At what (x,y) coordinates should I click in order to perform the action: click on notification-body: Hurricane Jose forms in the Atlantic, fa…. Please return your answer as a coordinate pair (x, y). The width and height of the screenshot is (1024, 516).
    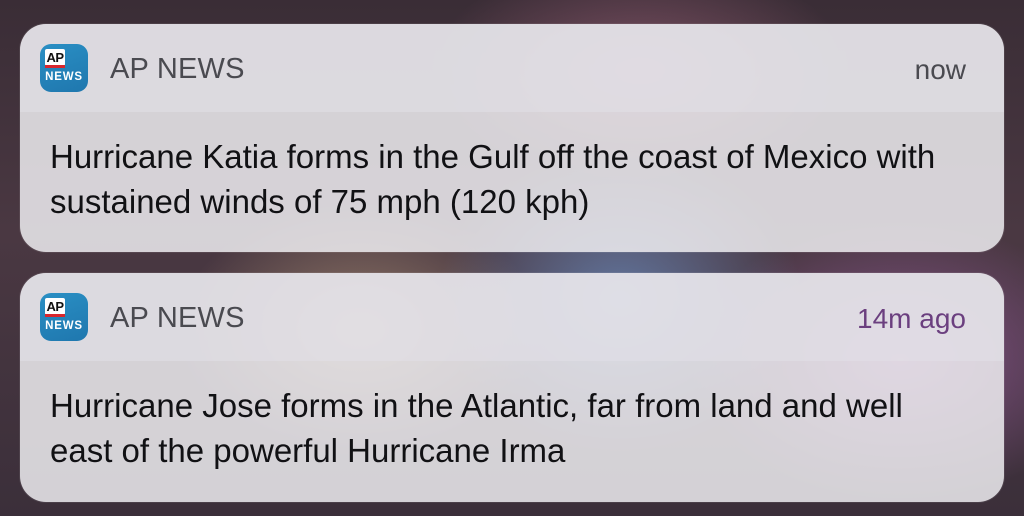
    Looking at the image, I should click on (476, 428).